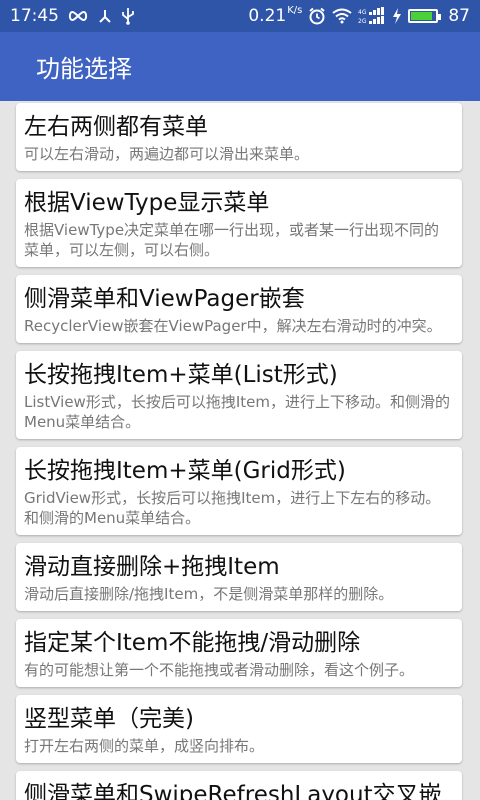 This screenshot has height=800, width=480. Describe the element at coordinates (181, 375) in the screenshot. I see `list-item-title: 长按拖拽Item+菜单(List形式)` at that location.